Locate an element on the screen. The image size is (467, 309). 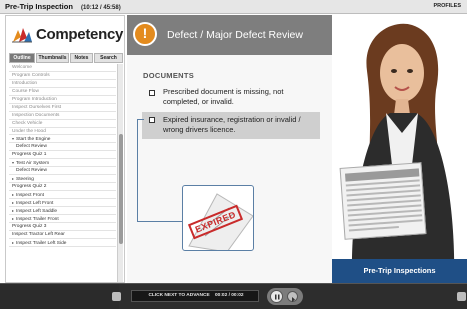
tab-search: Search is located at coordinates (108, 58).